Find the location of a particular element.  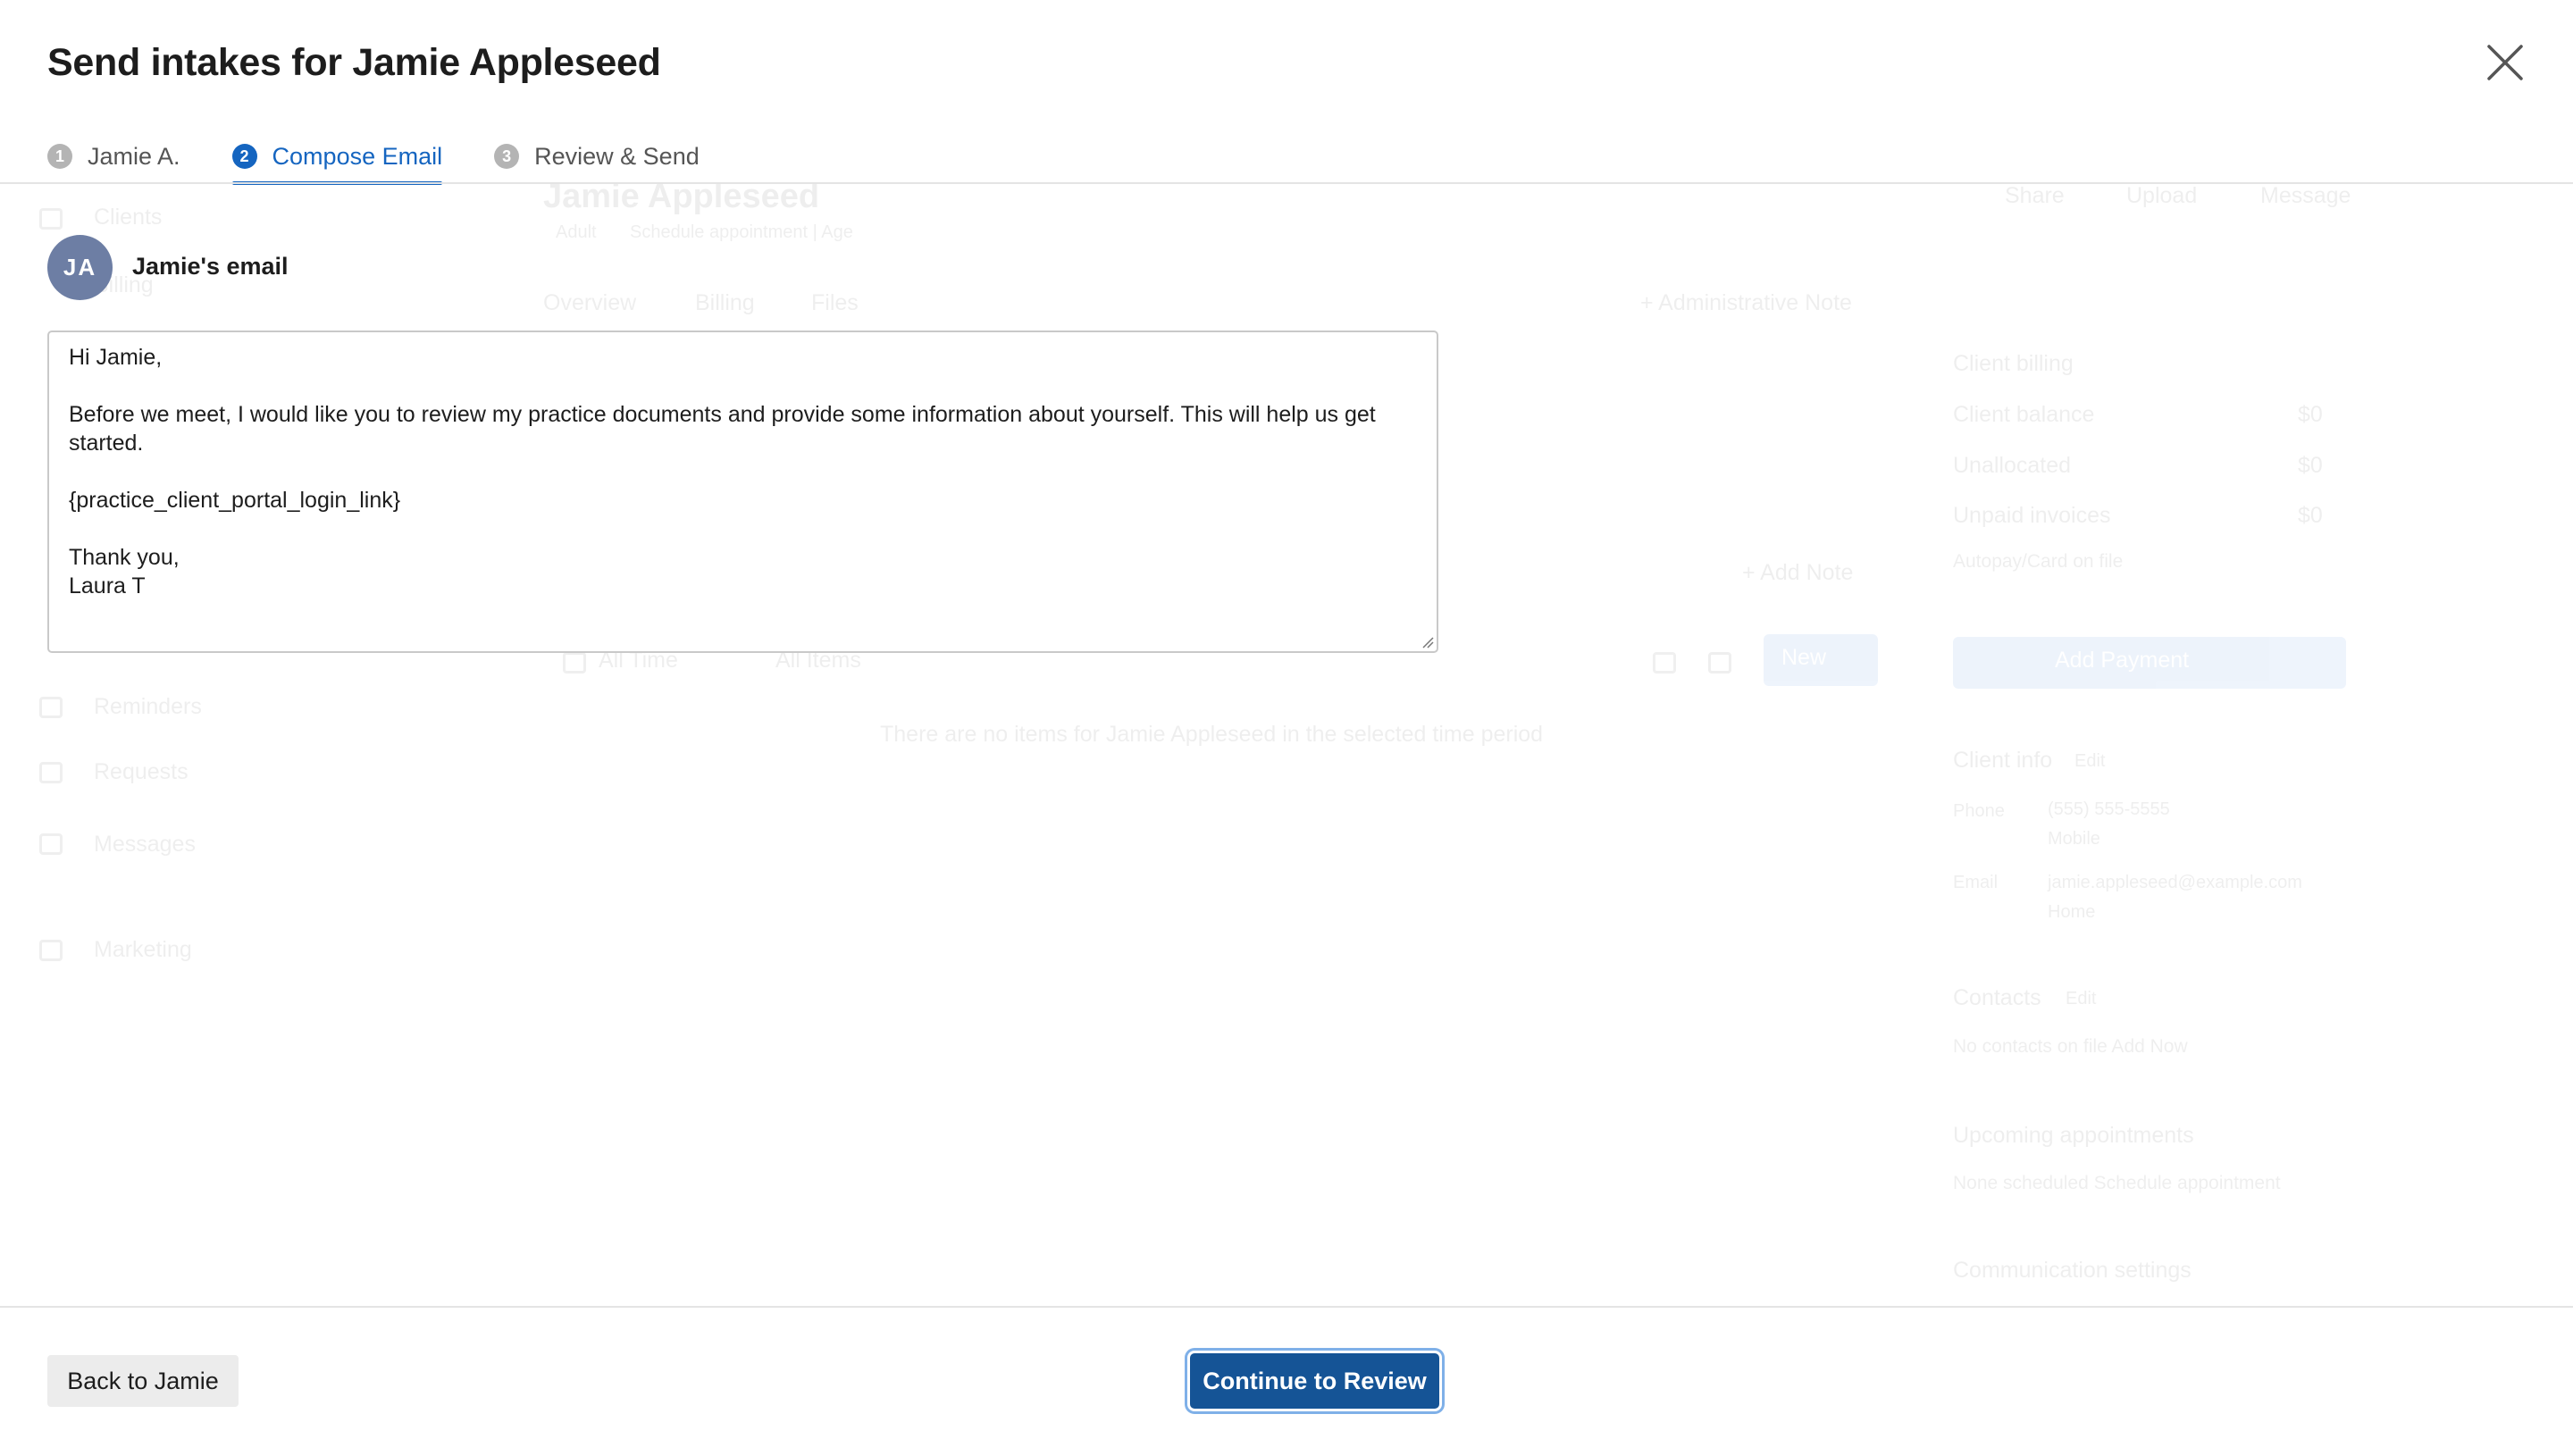

bg-tab-files: Files is located at coordinates (835, 302).